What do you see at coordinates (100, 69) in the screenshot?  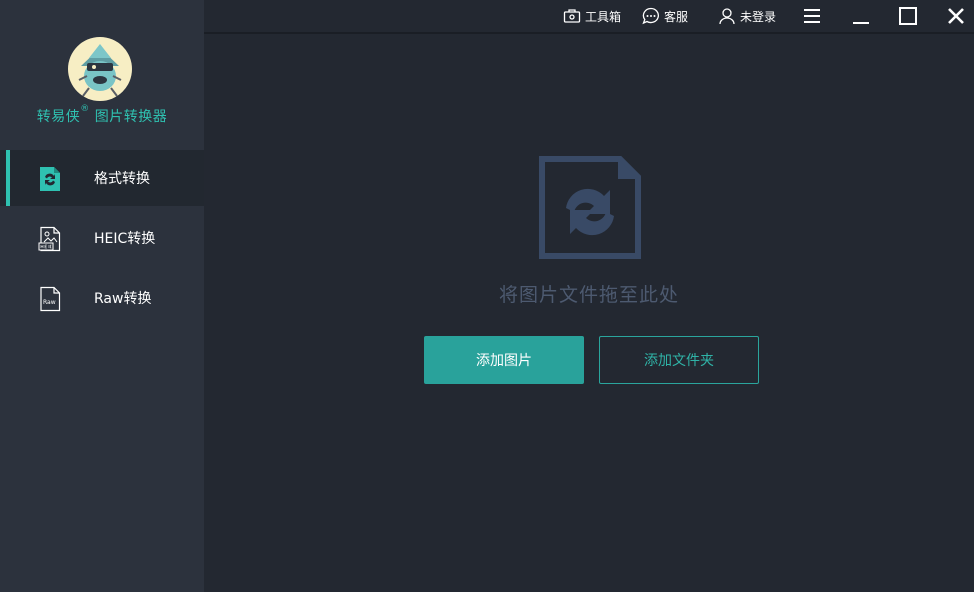 I see `app-logo-icon` at bounding box center [100, 69].